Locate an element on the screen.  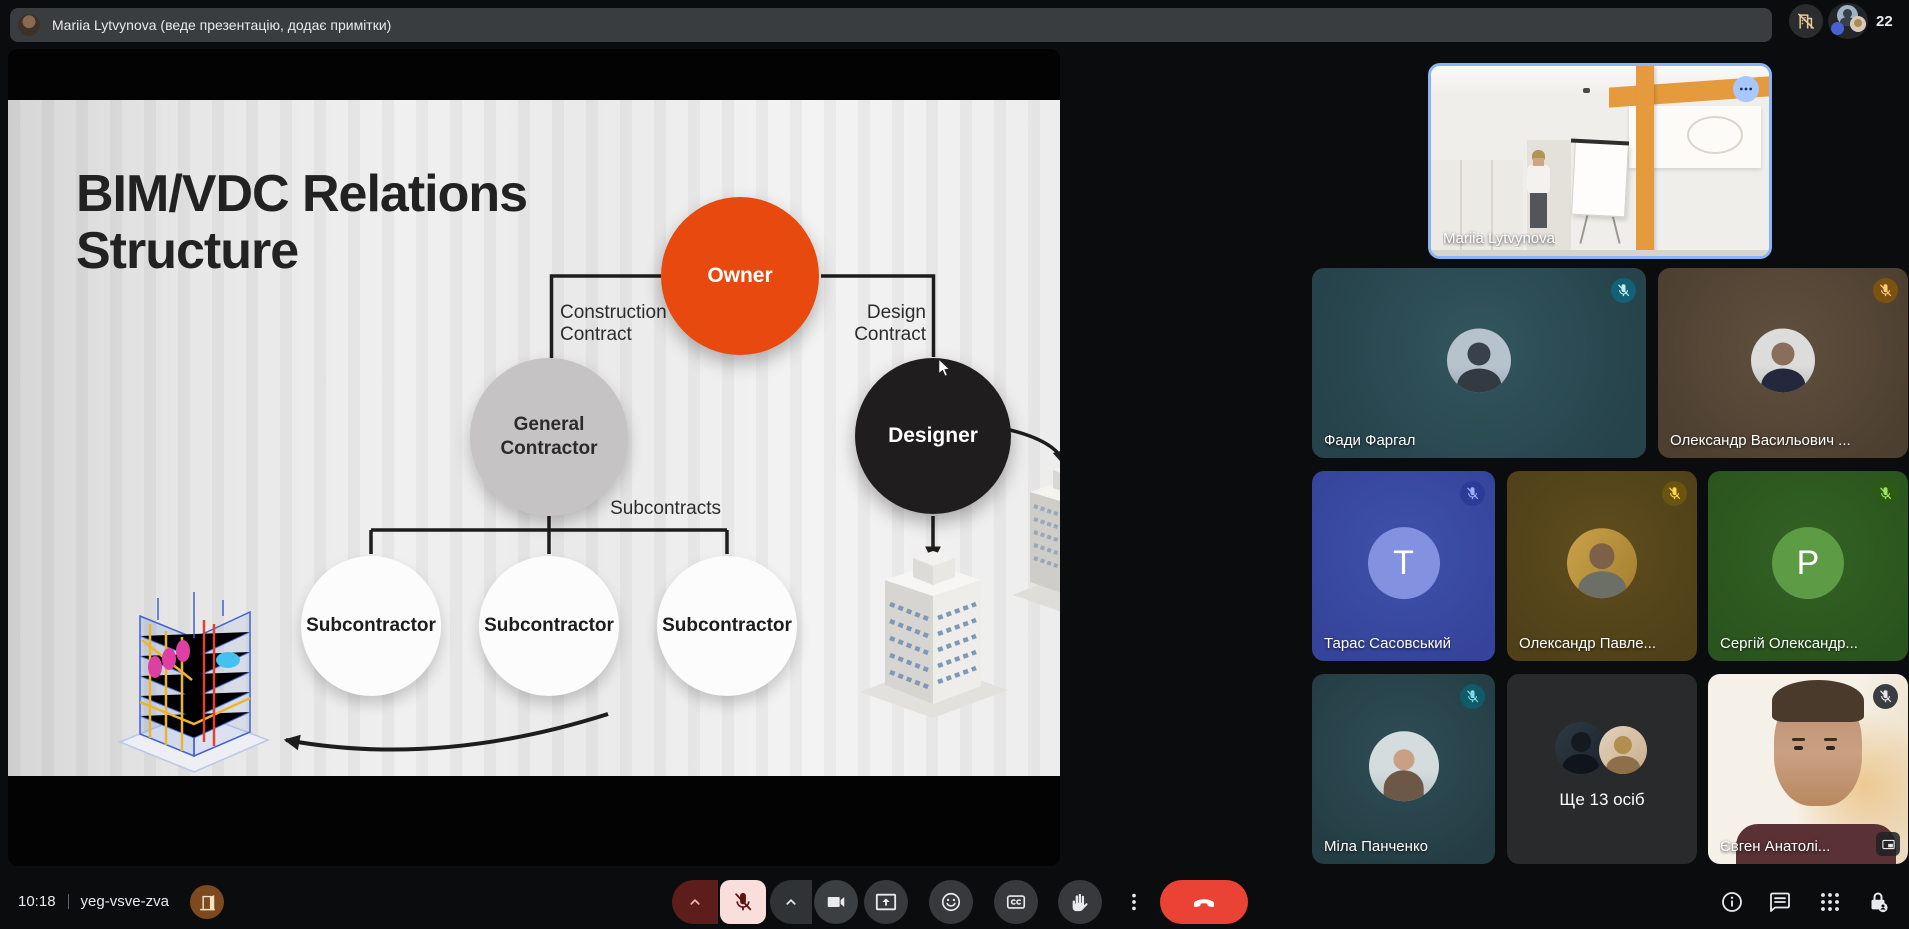
leave-call-button is located at coordinates (1204, 902).